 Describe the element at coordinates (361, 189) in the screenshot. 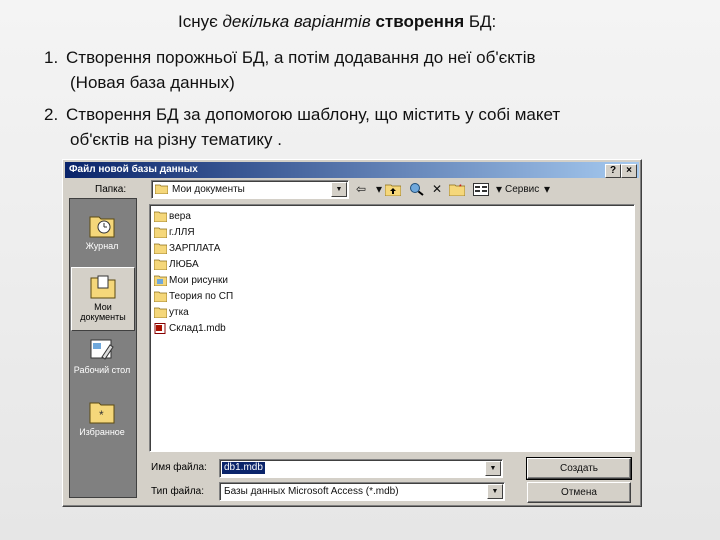

I see `back-icon: ⇦` at that location.